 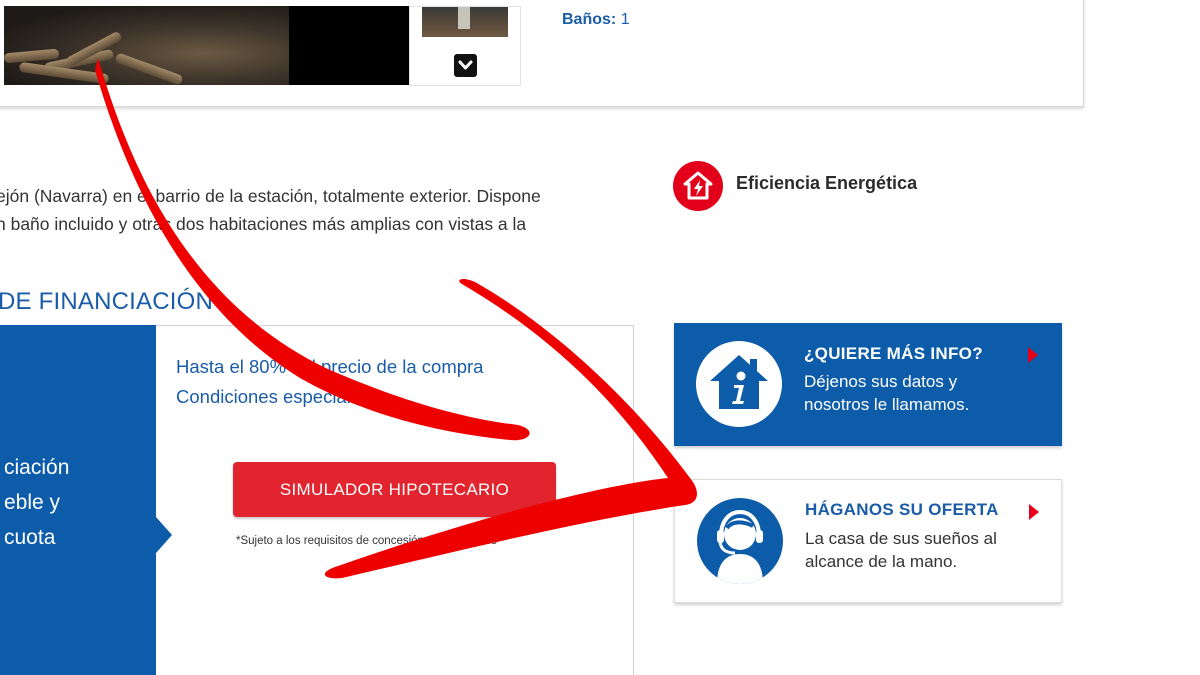 I want to click on financing-condition-line: Hasta el 80% del precio de la compra, so click(x=330, y=366).